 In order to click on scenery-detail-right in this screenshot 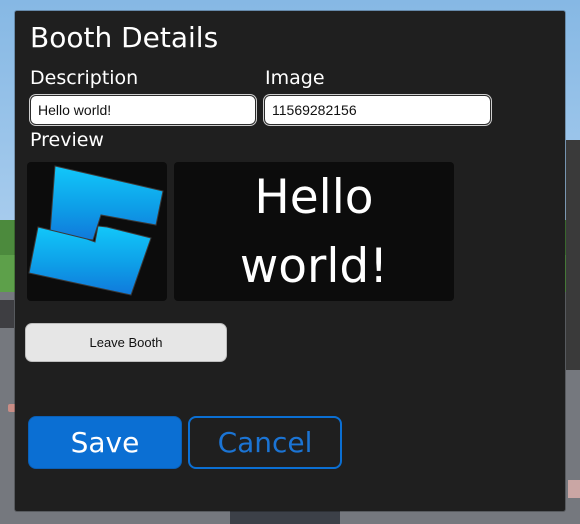, I will do `click(574, 489)`.